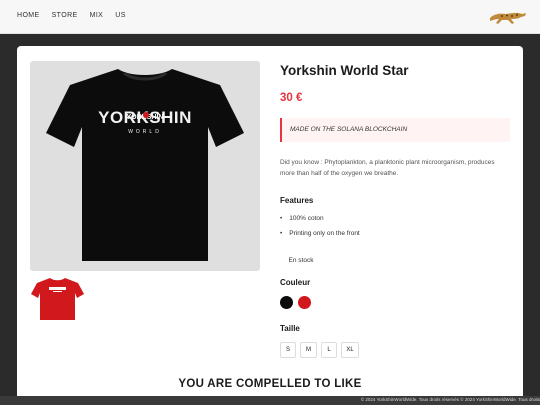 This screenshot has width=540, height=405. What do you see at coordinates (344, 70) in the screenshot?
I see `product-title: Yorkshin World Star` at bounding box center [344, 70].